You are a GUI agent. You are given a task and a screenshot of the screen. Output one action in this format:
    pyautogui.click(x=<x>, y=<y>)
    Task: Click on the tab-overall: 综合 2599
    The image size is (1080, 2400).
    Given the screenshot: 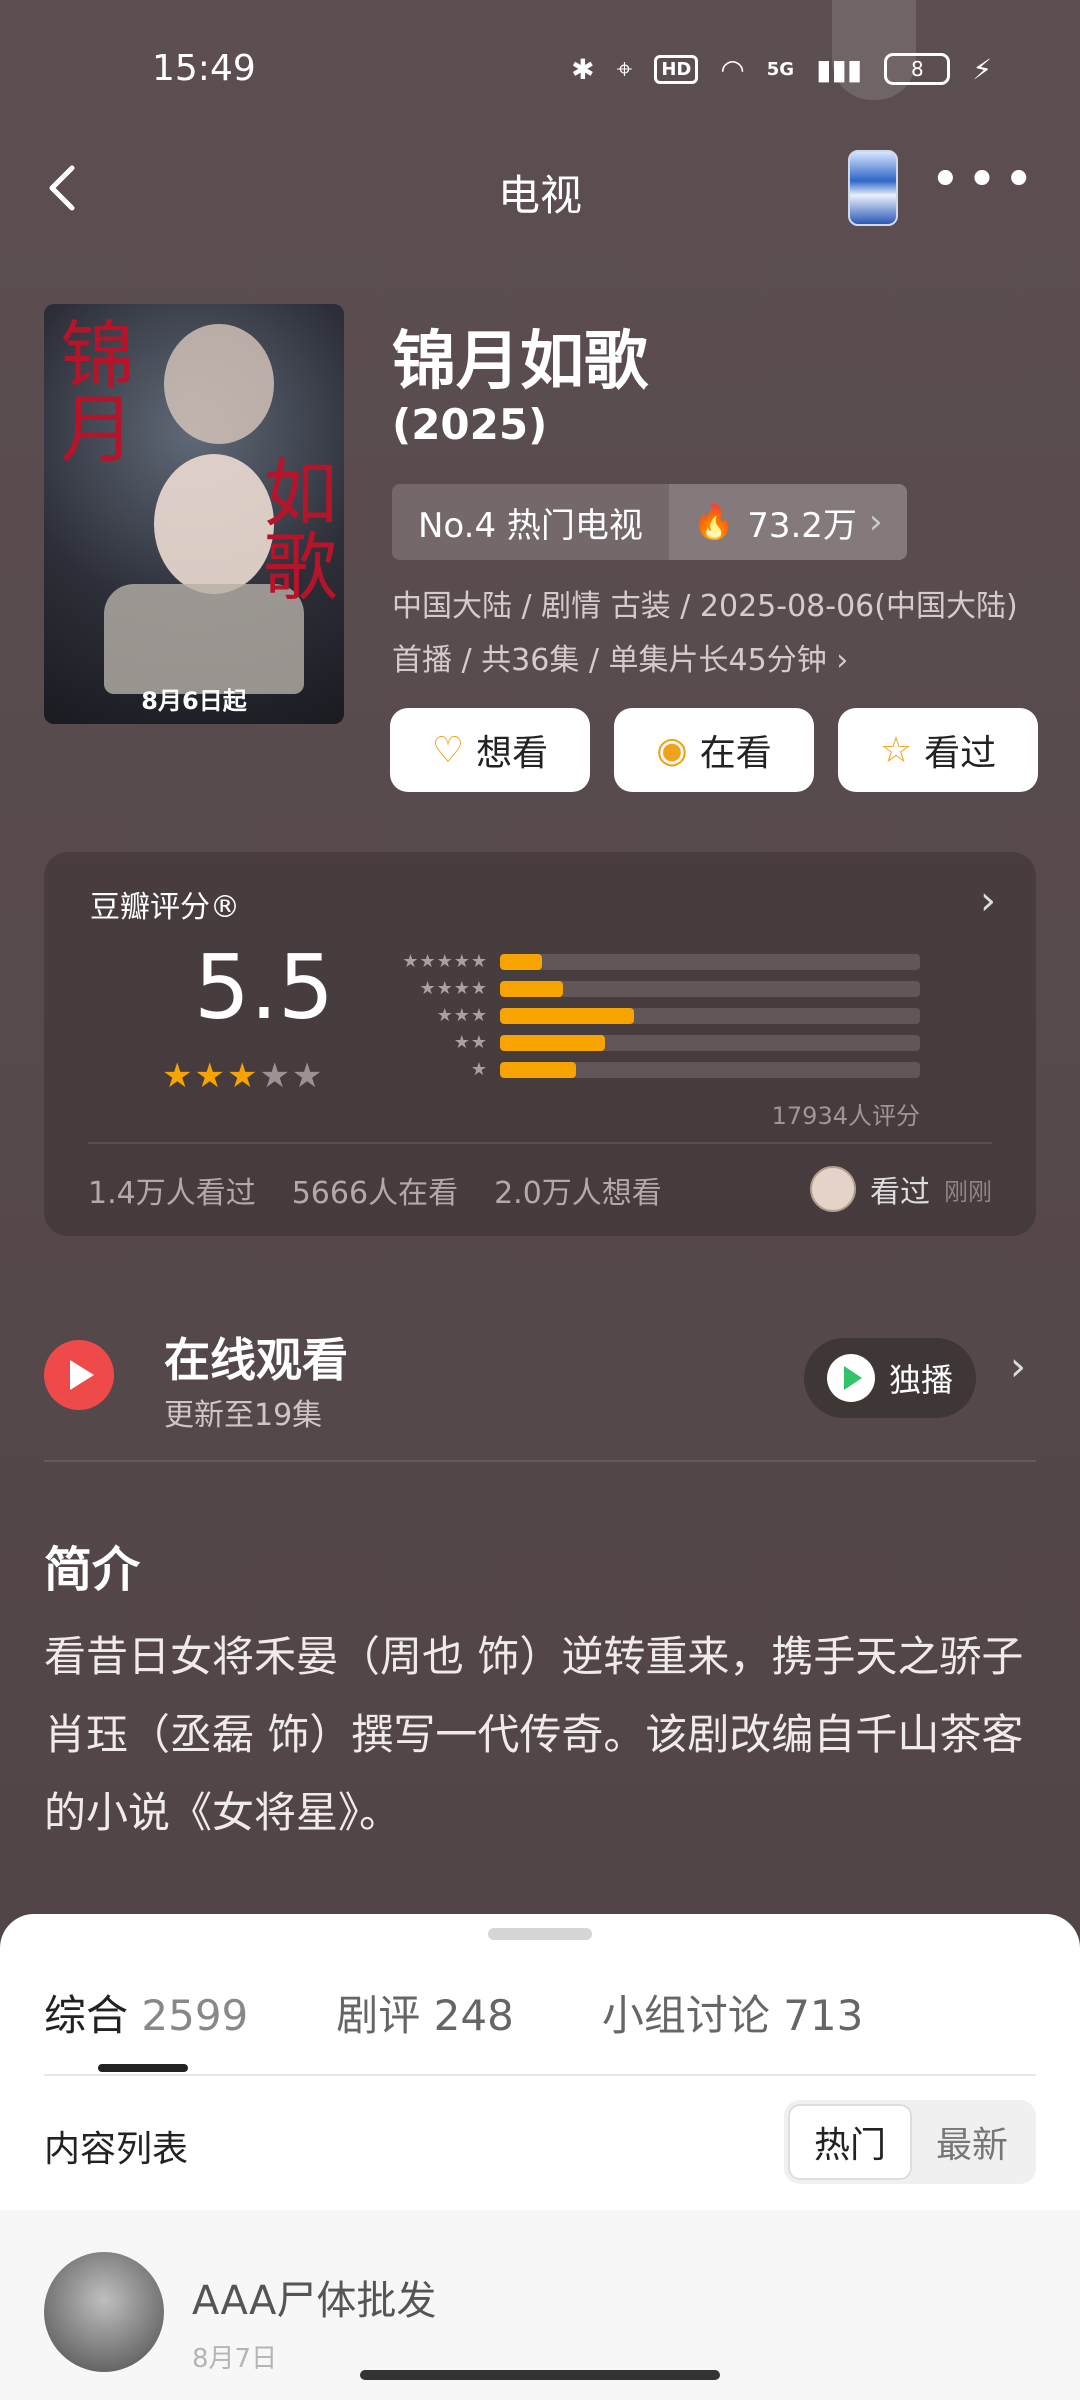 What is the action you would take?
    pyautogui.click(x=146, y=2012)
    